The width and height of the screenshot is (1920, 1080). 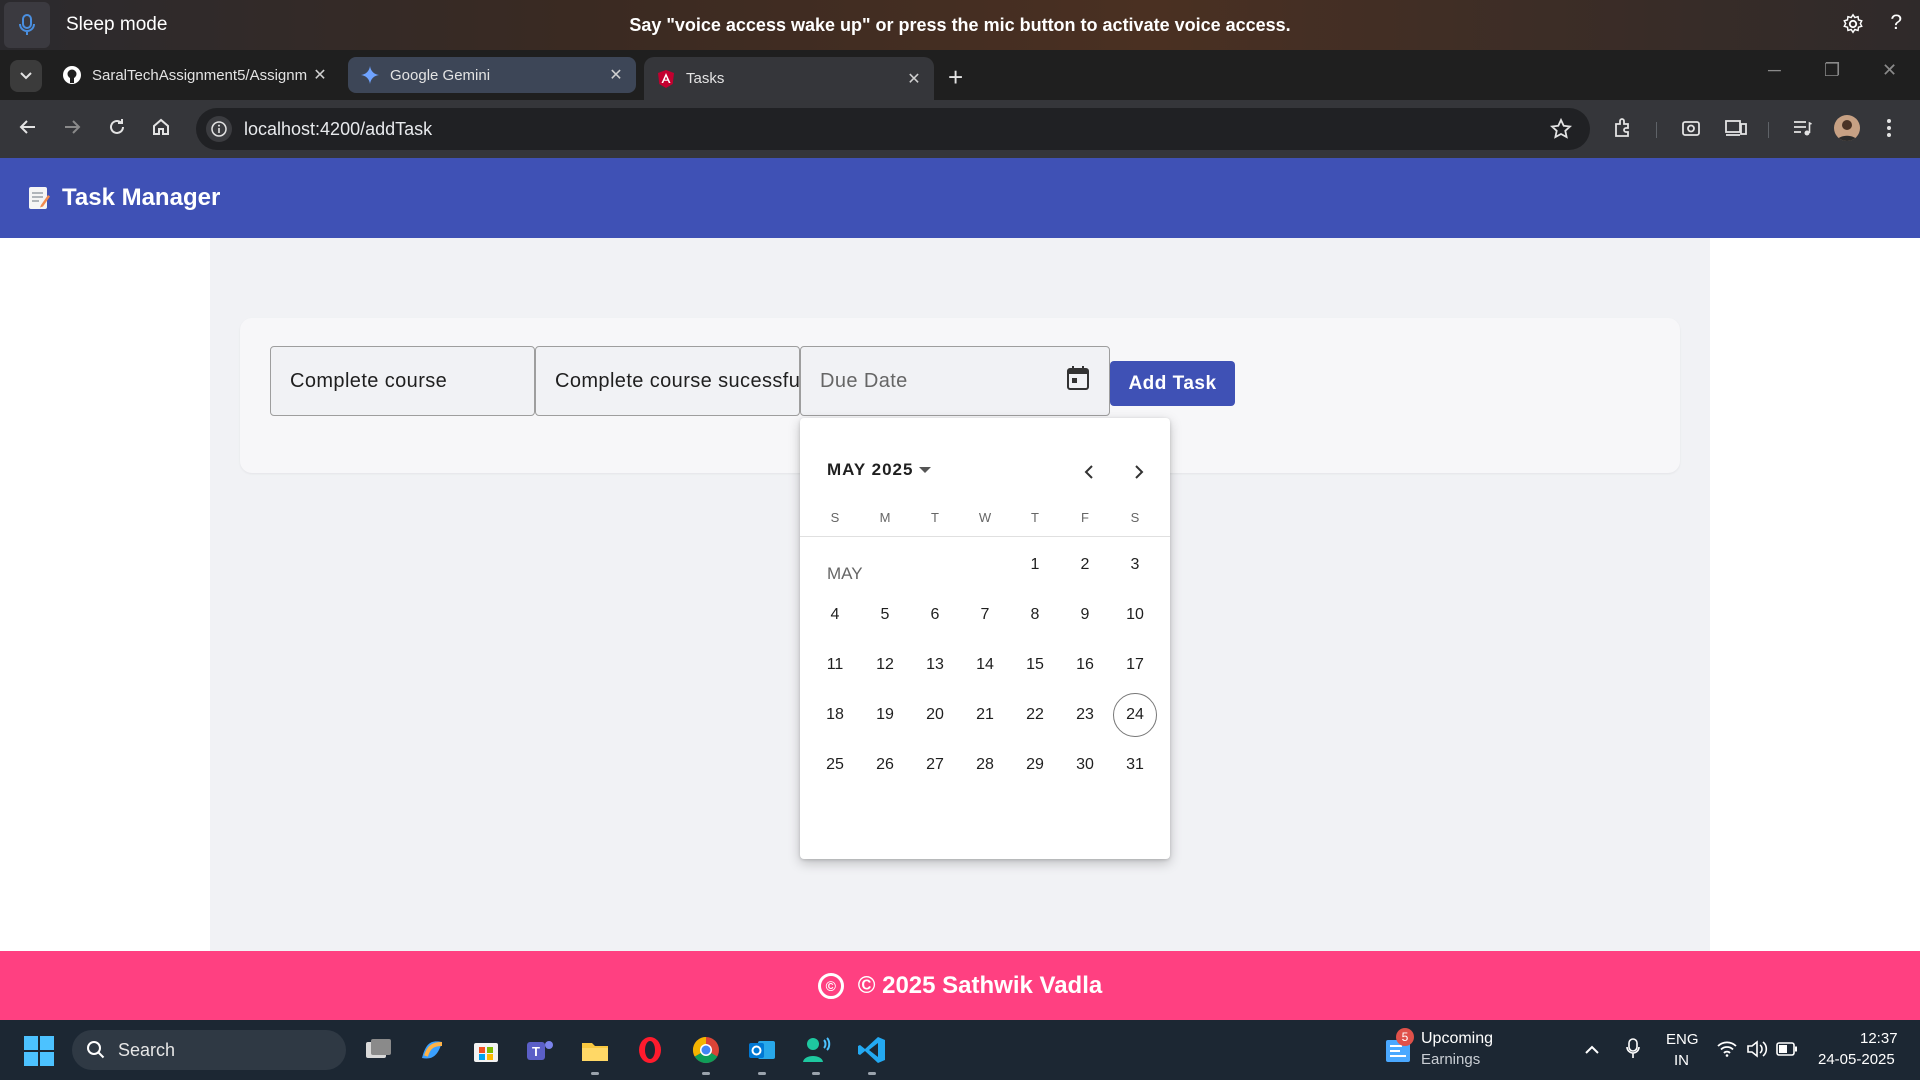 I want to click on toolbar-divider, so click(x=1656, y=130).